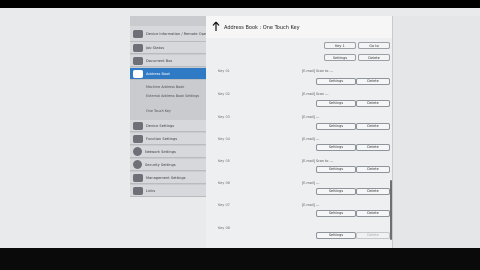 The height and width of the screenshot is (270, 480). Describe the element at coordinates (158, 73) in the screenshot. I see `sidebar-item-label: Address Book` at that location.